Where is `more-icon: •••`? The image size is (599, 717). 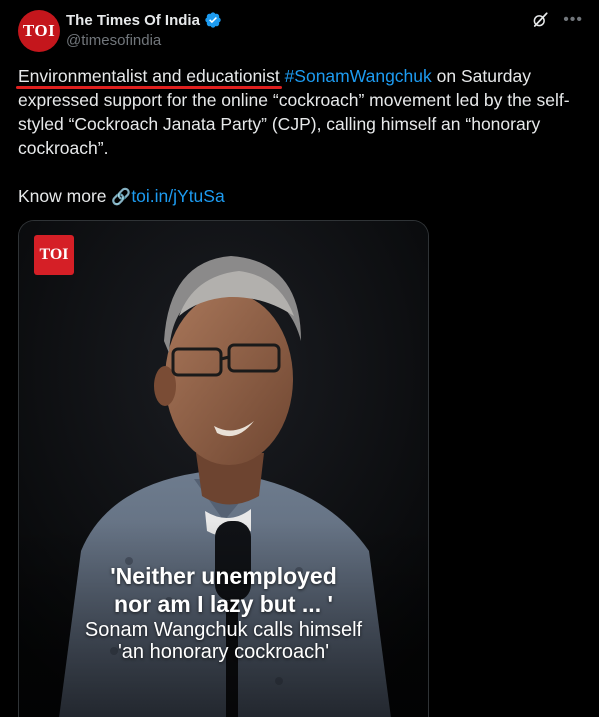 more-icon: ••• is located at coordinates (573, 20).